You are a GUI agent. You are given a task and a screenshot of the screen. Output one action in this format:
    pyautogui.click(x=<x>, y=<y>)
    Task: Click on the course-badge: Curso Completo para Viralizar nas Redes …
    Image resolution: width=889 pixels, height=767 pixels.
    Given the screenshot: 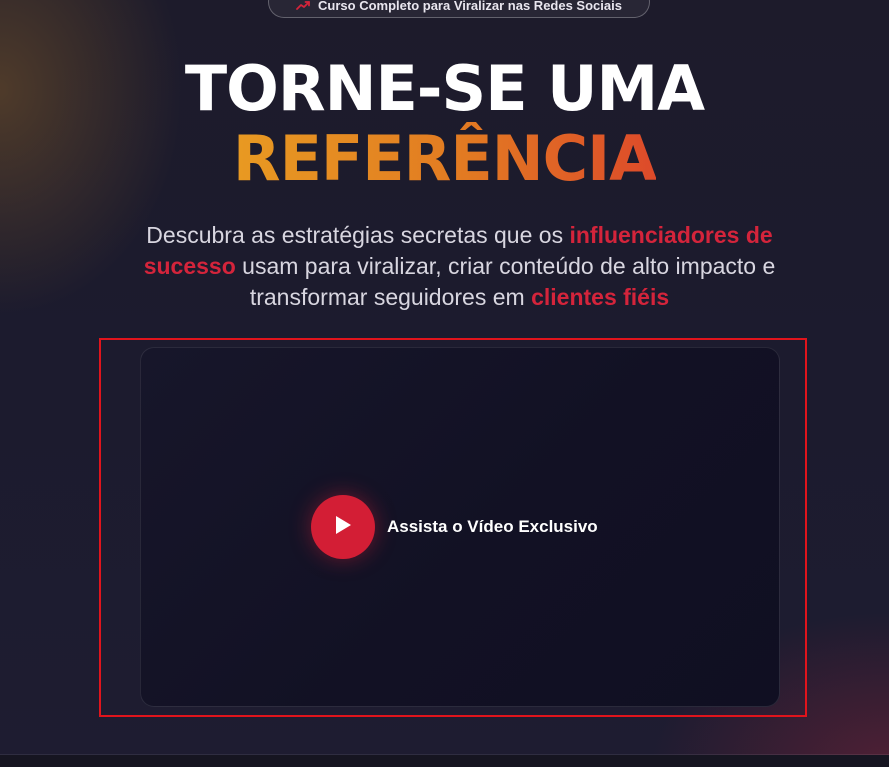 What is the action you would take?
    pyautogui.click(x=459, y=9)
    